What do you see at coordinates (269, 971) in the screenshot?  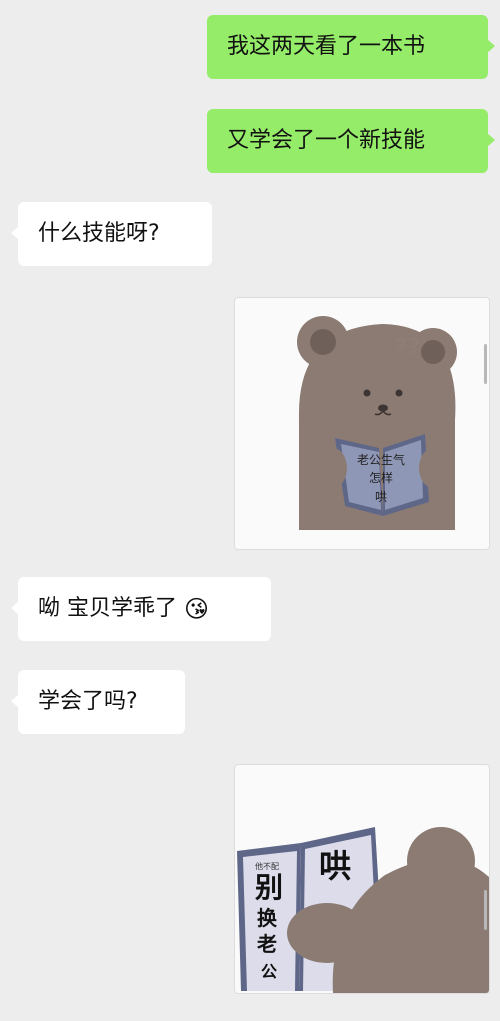 I see `book-text-line: 公` at bounding box center [269, 971].